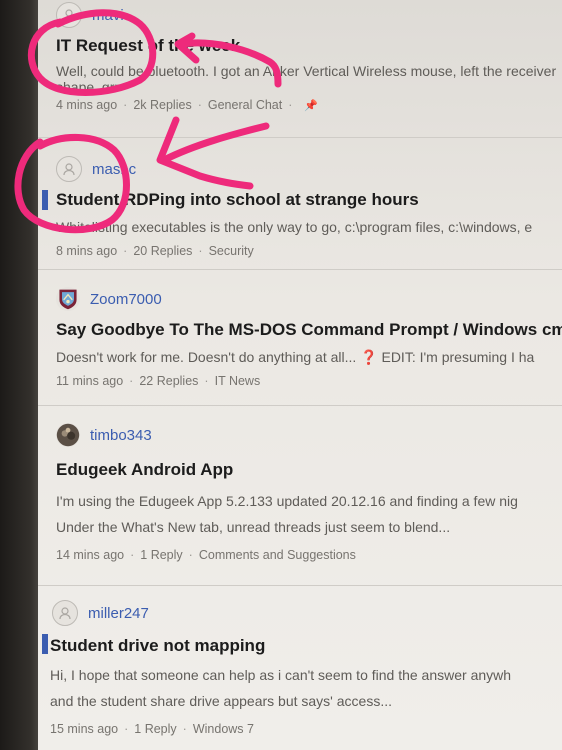 The height and width of the screenshot is (750, 562). I want to click on thread-time: 14 mins ago, so click(90, 555).